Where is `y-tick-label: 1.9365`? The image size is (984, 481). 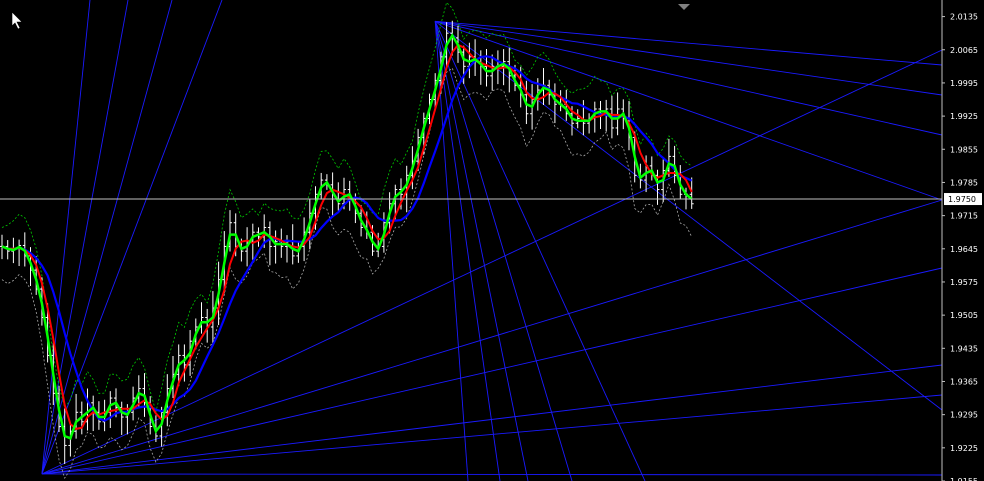 y-tick-label: 1.9365 is located at coordinates (964, 381).